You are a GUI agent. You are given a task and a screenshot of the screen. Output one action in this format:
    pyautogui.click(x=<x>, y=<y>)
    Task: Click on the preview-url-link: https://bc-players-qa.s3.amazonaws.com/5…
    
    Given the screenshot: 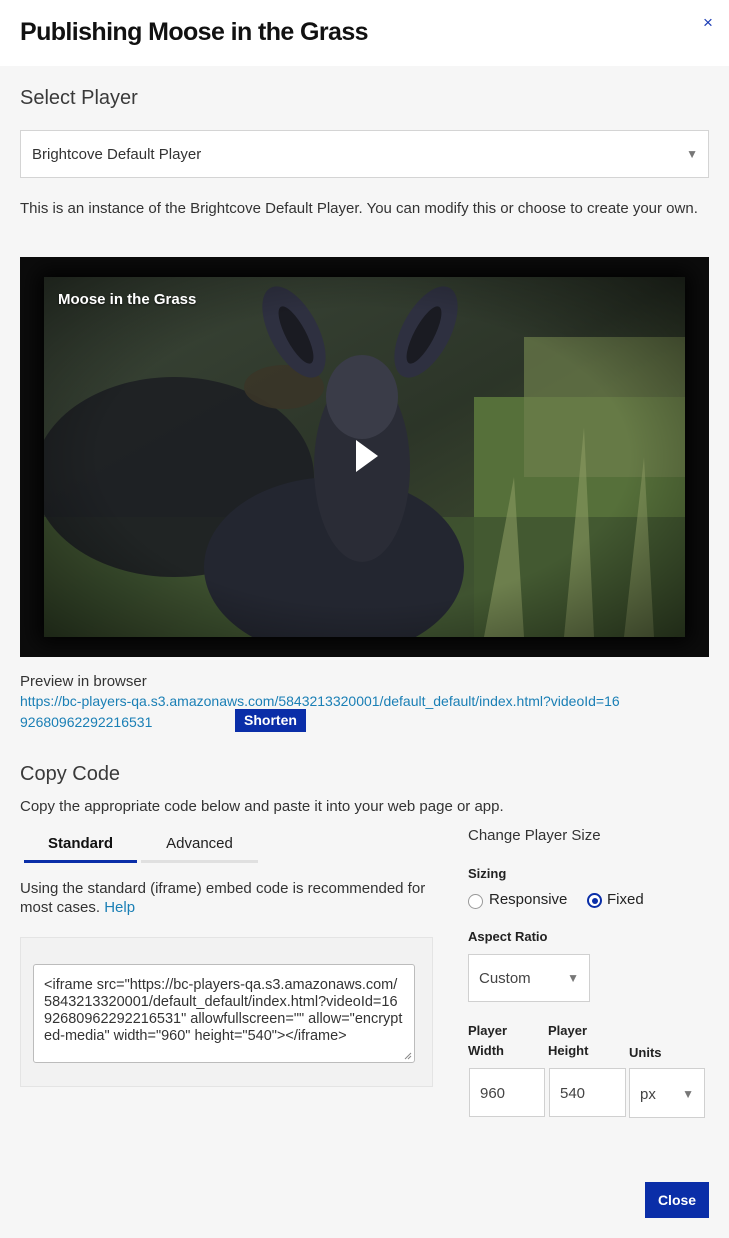 What is the action you would take?
    pyautogui.click(x=320, y=712)
    